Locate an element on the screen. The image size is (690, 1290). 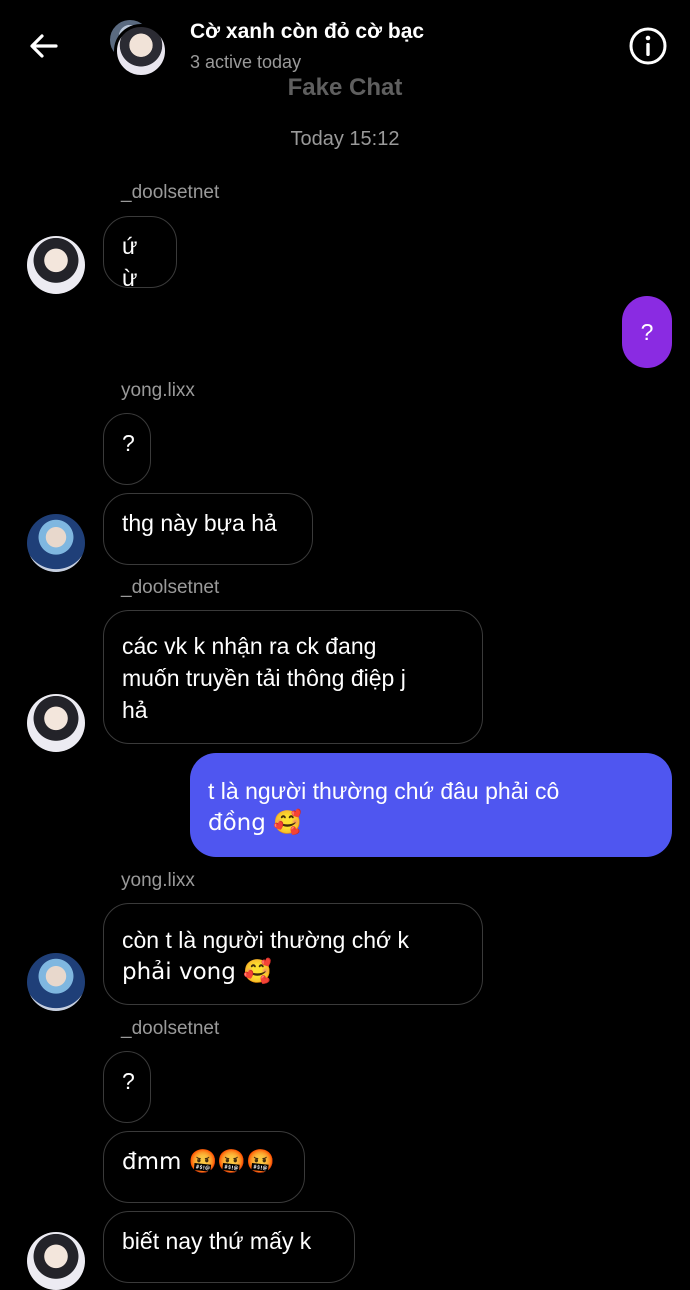
message-text: thg này bựa hả is located at coordinates (199, 523).